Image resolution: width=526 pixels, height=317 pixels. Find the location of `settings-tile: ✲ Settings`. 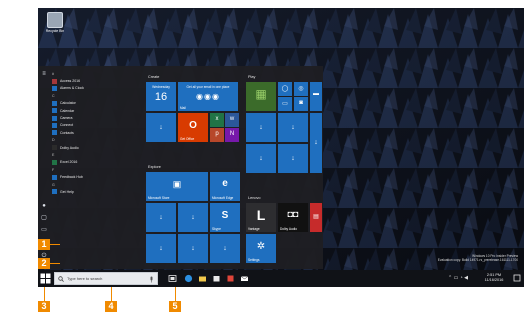

settings-tile: ✲ Settings is located at coordinates (261, 248).